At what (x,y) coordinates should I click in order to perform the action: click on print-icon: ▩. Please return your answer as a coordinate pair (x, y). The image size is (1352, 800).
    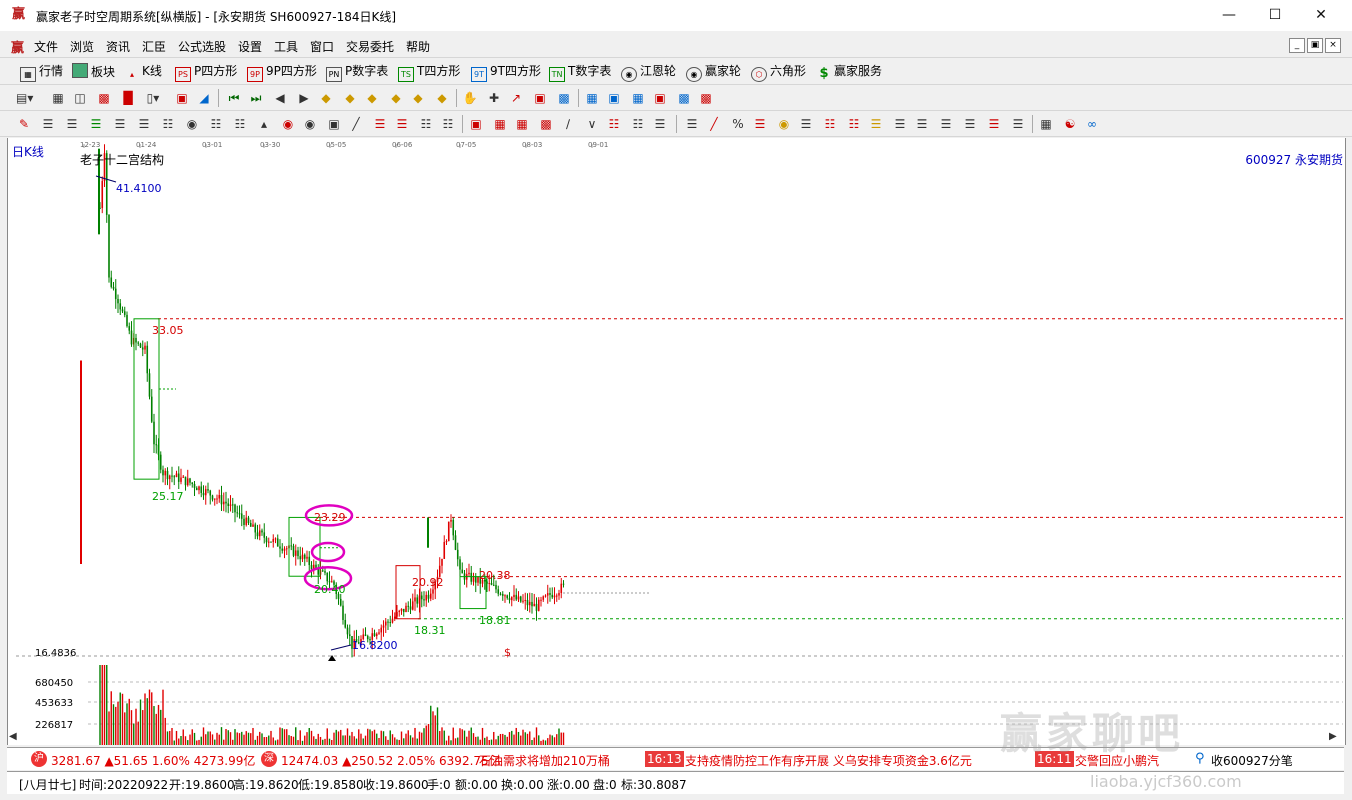
    Looking at the image, I should click on (706, 98).